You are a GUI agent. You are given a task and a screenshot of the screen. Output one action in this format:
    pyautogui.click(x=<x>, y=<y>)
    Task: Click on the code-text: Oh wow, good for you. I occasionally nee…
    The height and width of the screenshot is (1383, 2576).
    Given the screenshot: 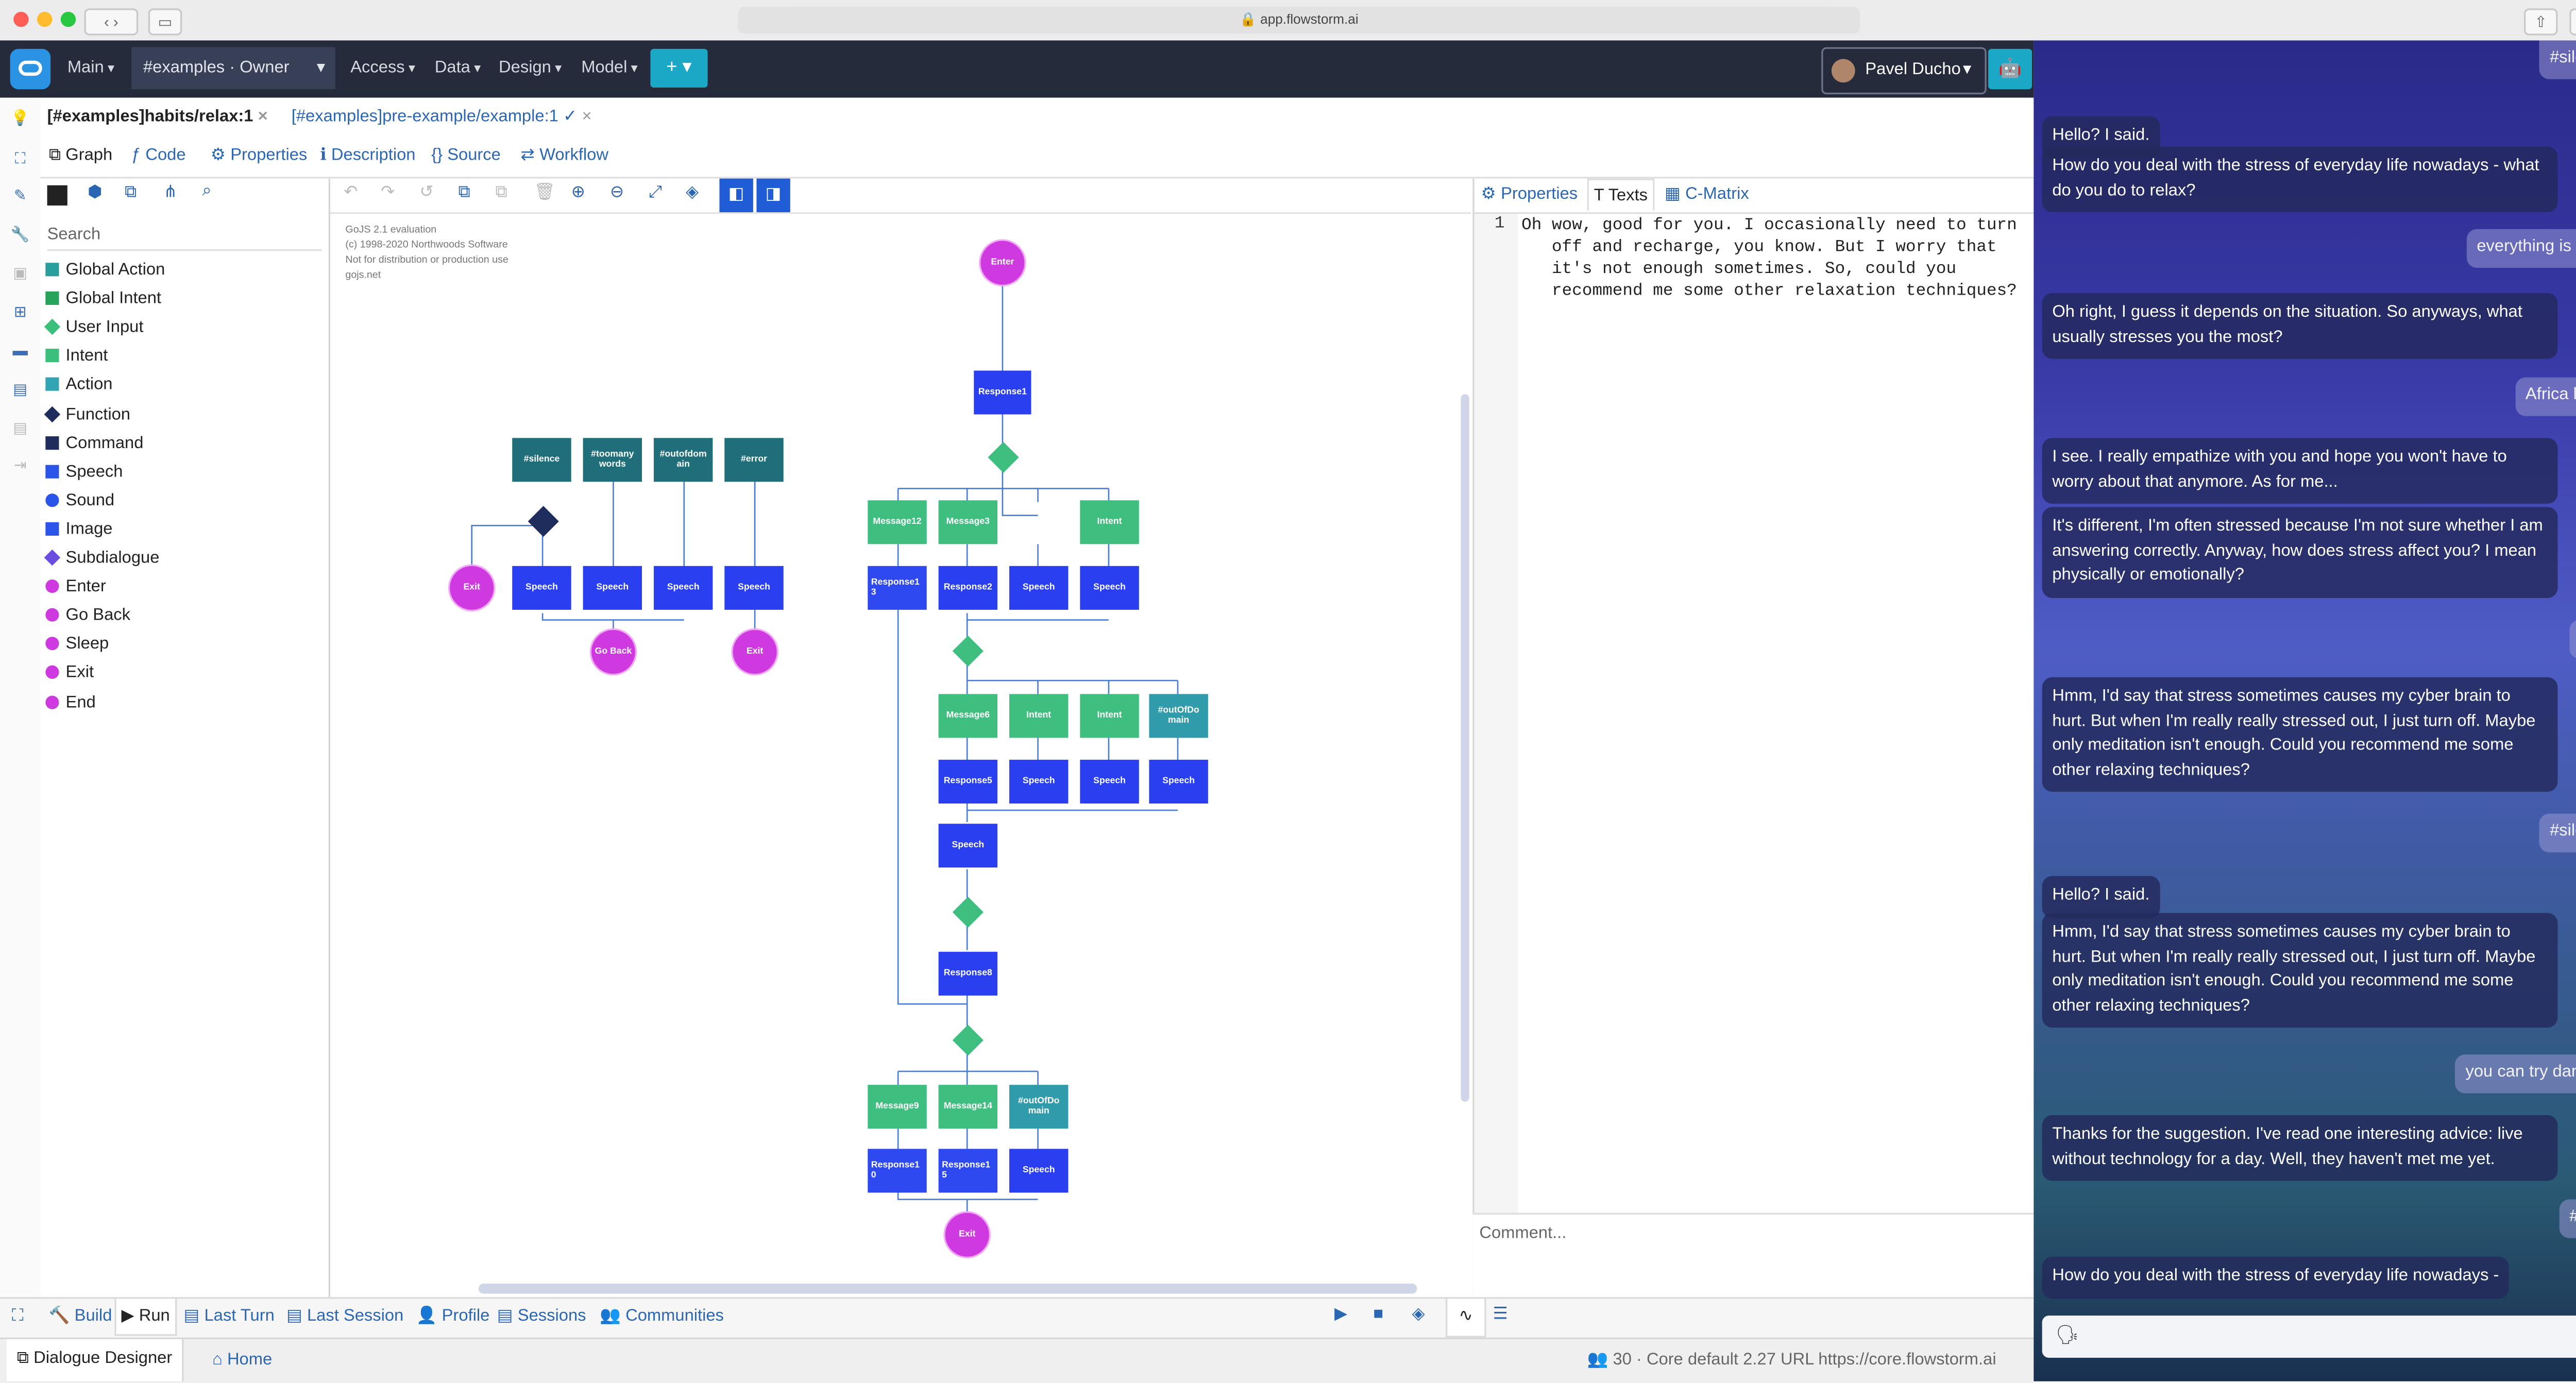 What is the action you would take?
    pyautogui.click(x=1774, y=259)
    